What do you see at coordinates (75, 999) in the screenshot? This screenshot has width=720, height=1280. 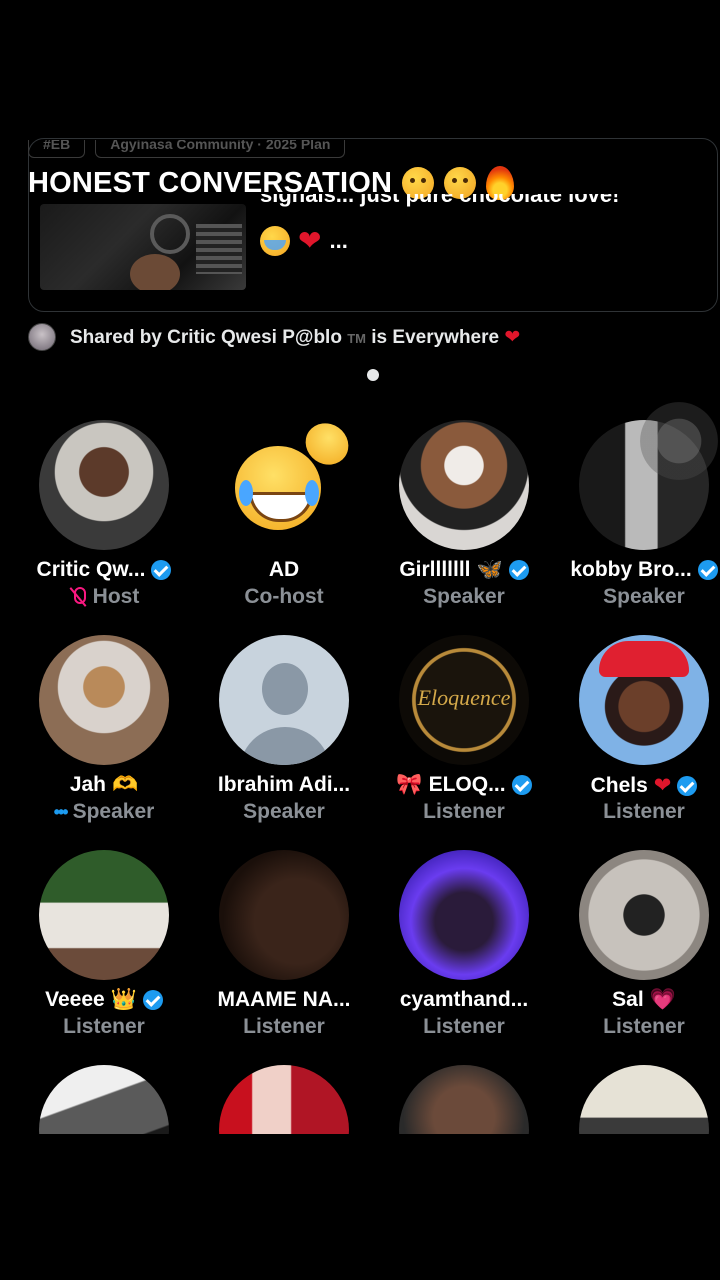 I see `participant-name-text: Veeee` at bounding box center [75, 999].